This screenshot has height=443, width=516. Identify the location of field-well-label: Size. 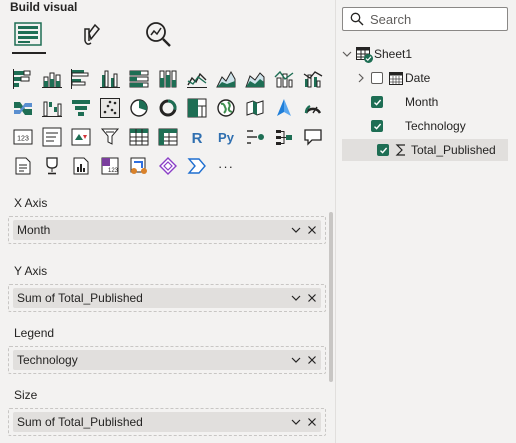
(26, 395).